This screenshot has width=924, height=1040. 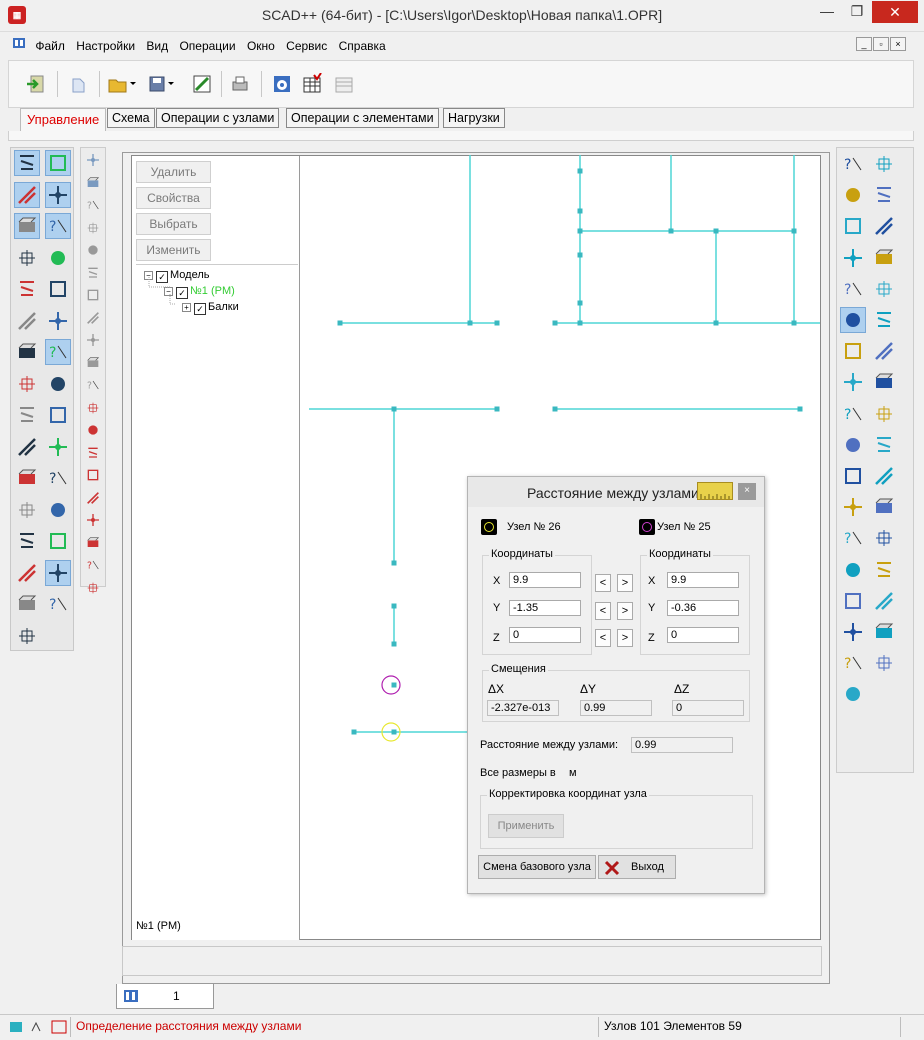 What do you see at coordinates (27, 384) in the screenshot?
I see `axis-tool-icon` at bounding box center [27, 384].